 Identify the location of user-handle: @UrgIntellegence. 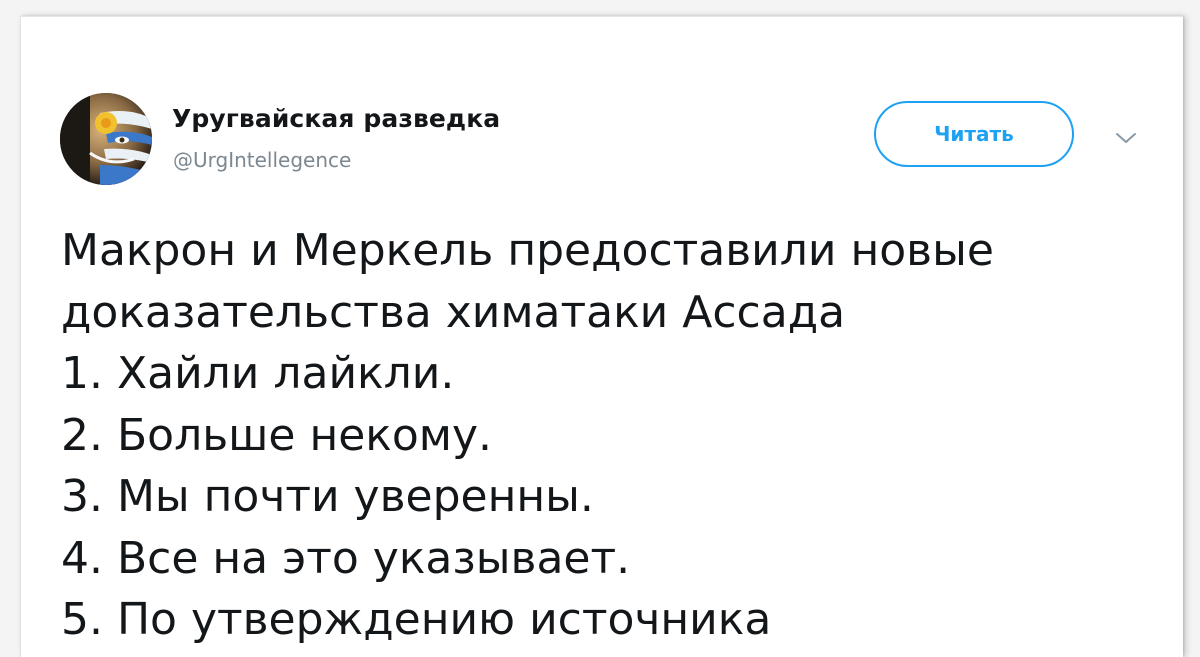
(262, 160).